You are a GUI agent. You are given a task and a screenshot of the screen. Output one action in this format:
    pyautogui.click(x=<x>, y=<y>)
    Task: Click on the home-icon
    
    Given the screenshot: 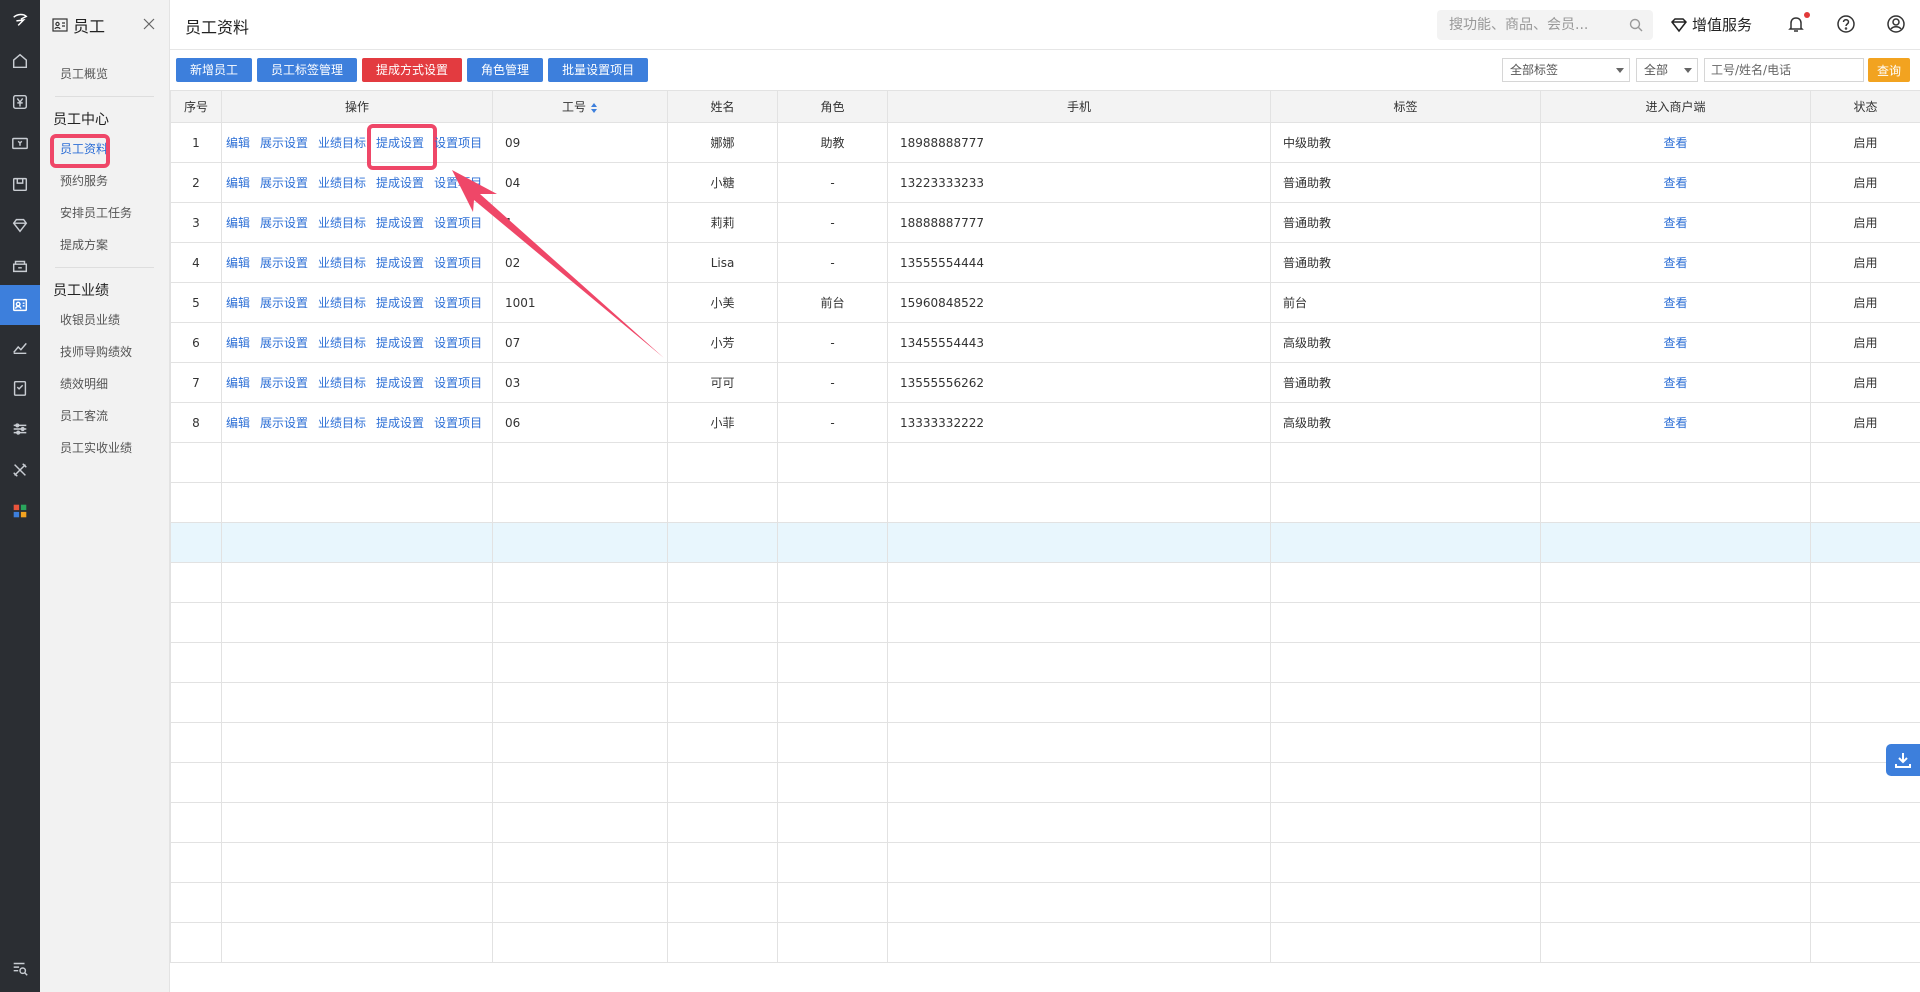 What is the action you would take?
    pyautogui.click(x=20, y=61)
    